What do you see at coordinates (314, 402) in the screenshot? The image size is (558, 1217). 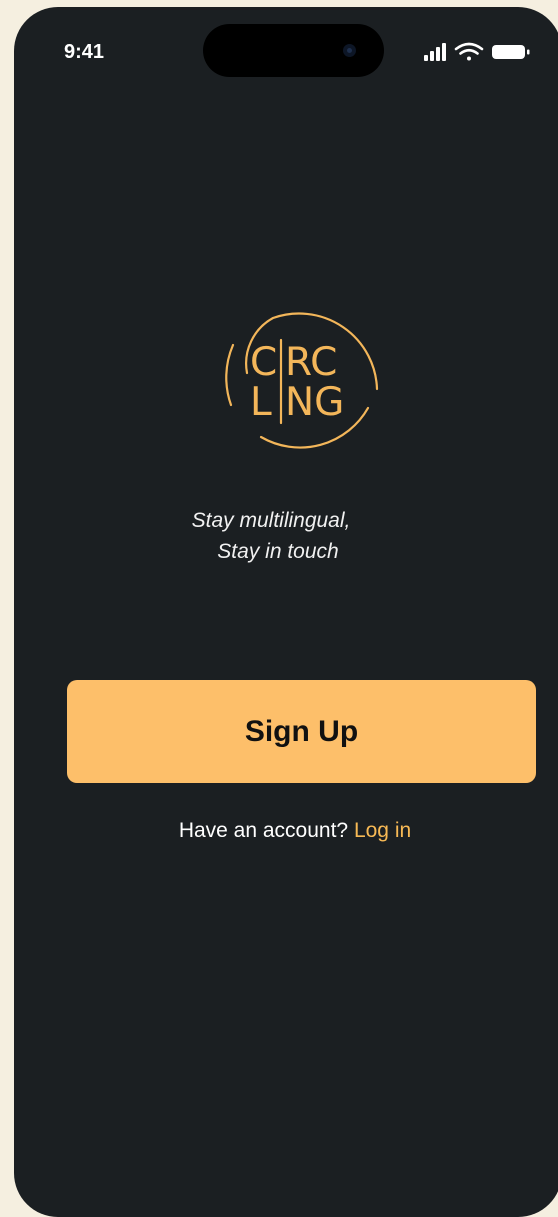 I see `logo-text-ng: NG` at bounding box center [314, 402].